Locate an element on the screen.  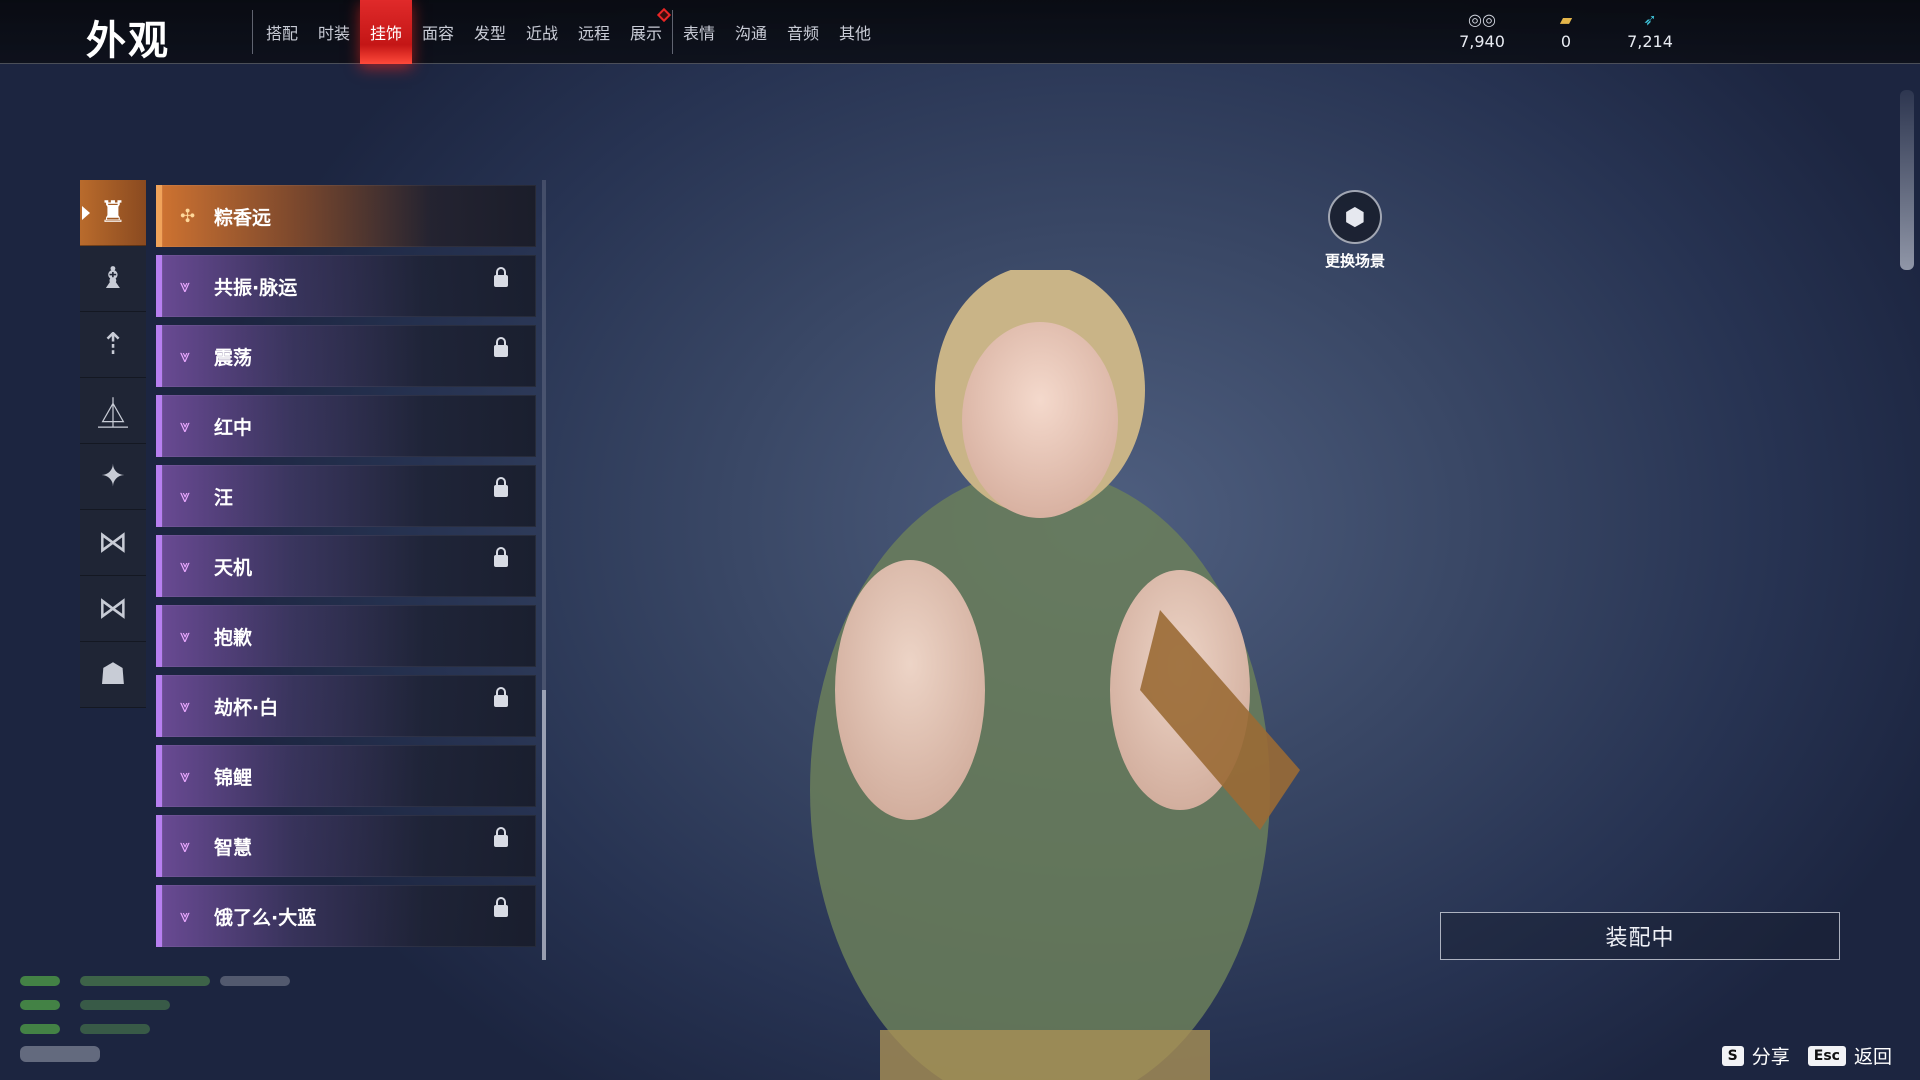
list-item: ✣ 粽香远 is located at coordinates (346, 216).